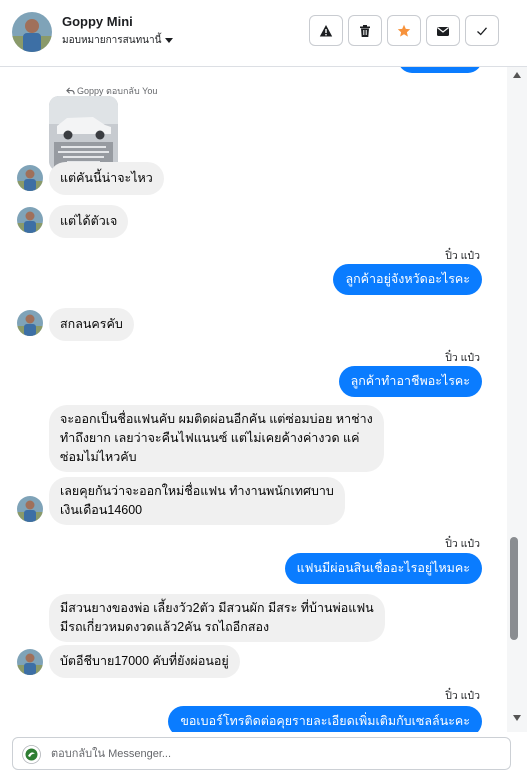 This screenshot has height=774, width=527. Describe the element at coordinates (276, 753) in the screenshot. I see `reply-input` at that location.